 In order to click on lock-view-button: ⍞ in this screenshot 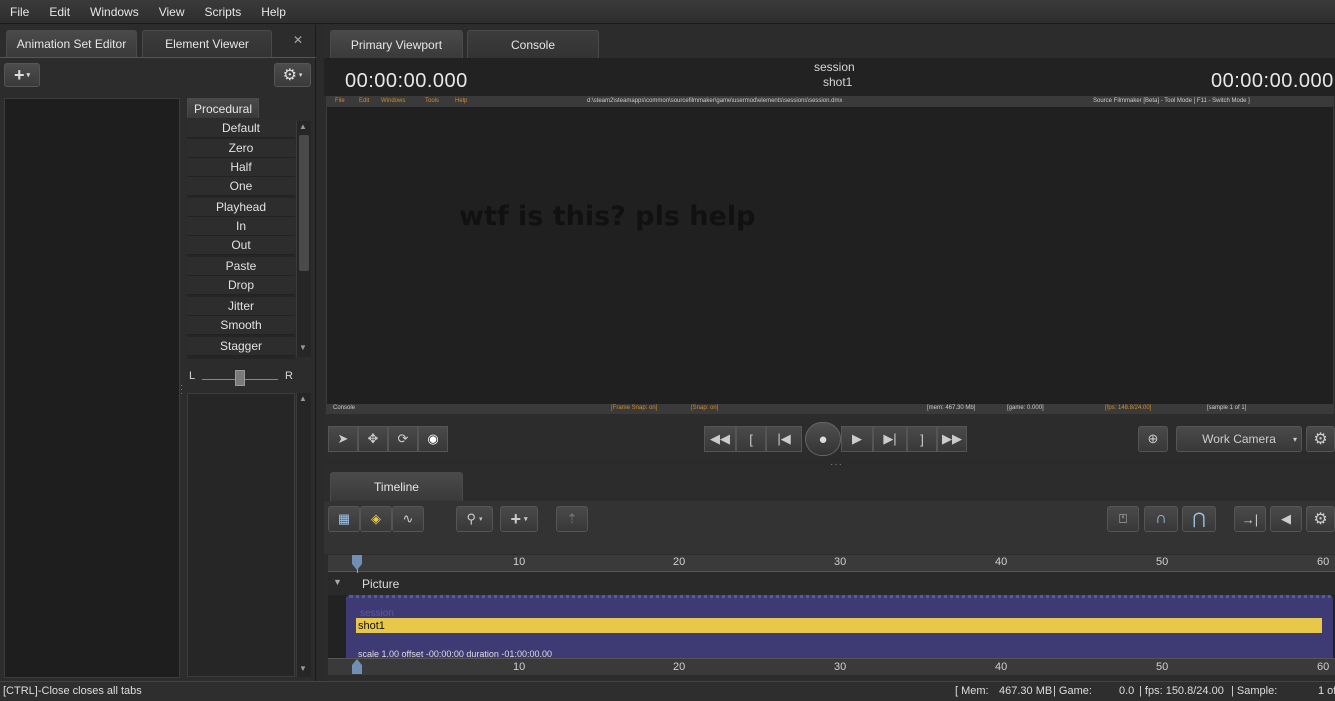, I will do `click(1123, 519)`.